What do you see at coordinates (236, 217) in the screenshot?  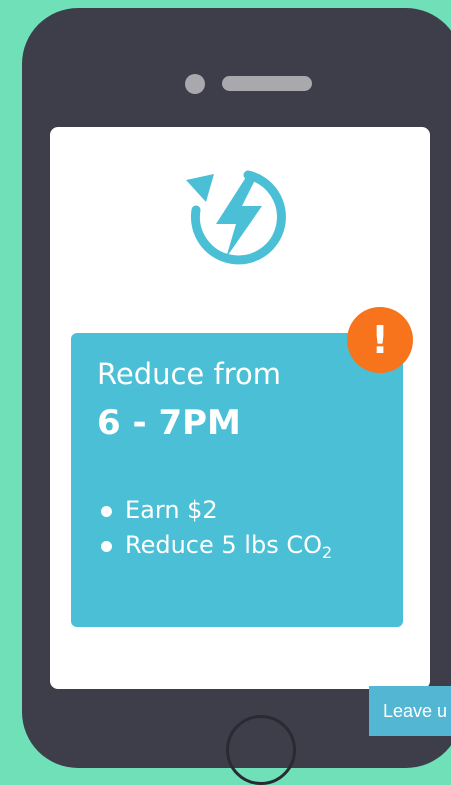 I see `energy-cycle-icon` at bounding box center [236, 217].